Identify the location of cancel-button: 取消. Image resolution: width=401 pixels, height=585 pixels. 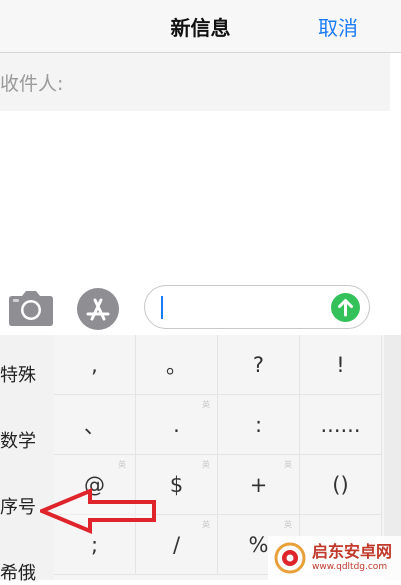
(338, 26).